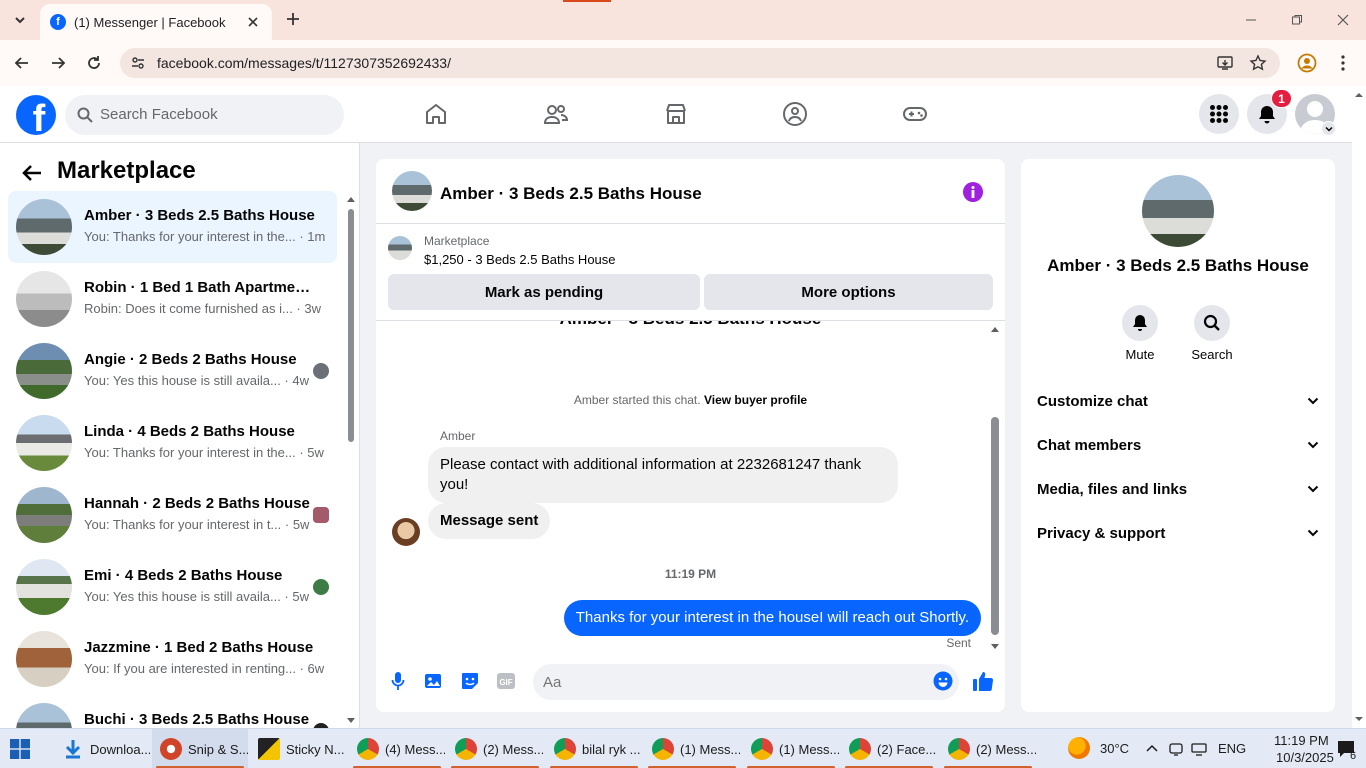 Image resolution: width=1366 pixels, height=768 pixels. Describe the element at coordinates (676, 114) in the screenshot. I see `marketplace-nav-button` at that location.